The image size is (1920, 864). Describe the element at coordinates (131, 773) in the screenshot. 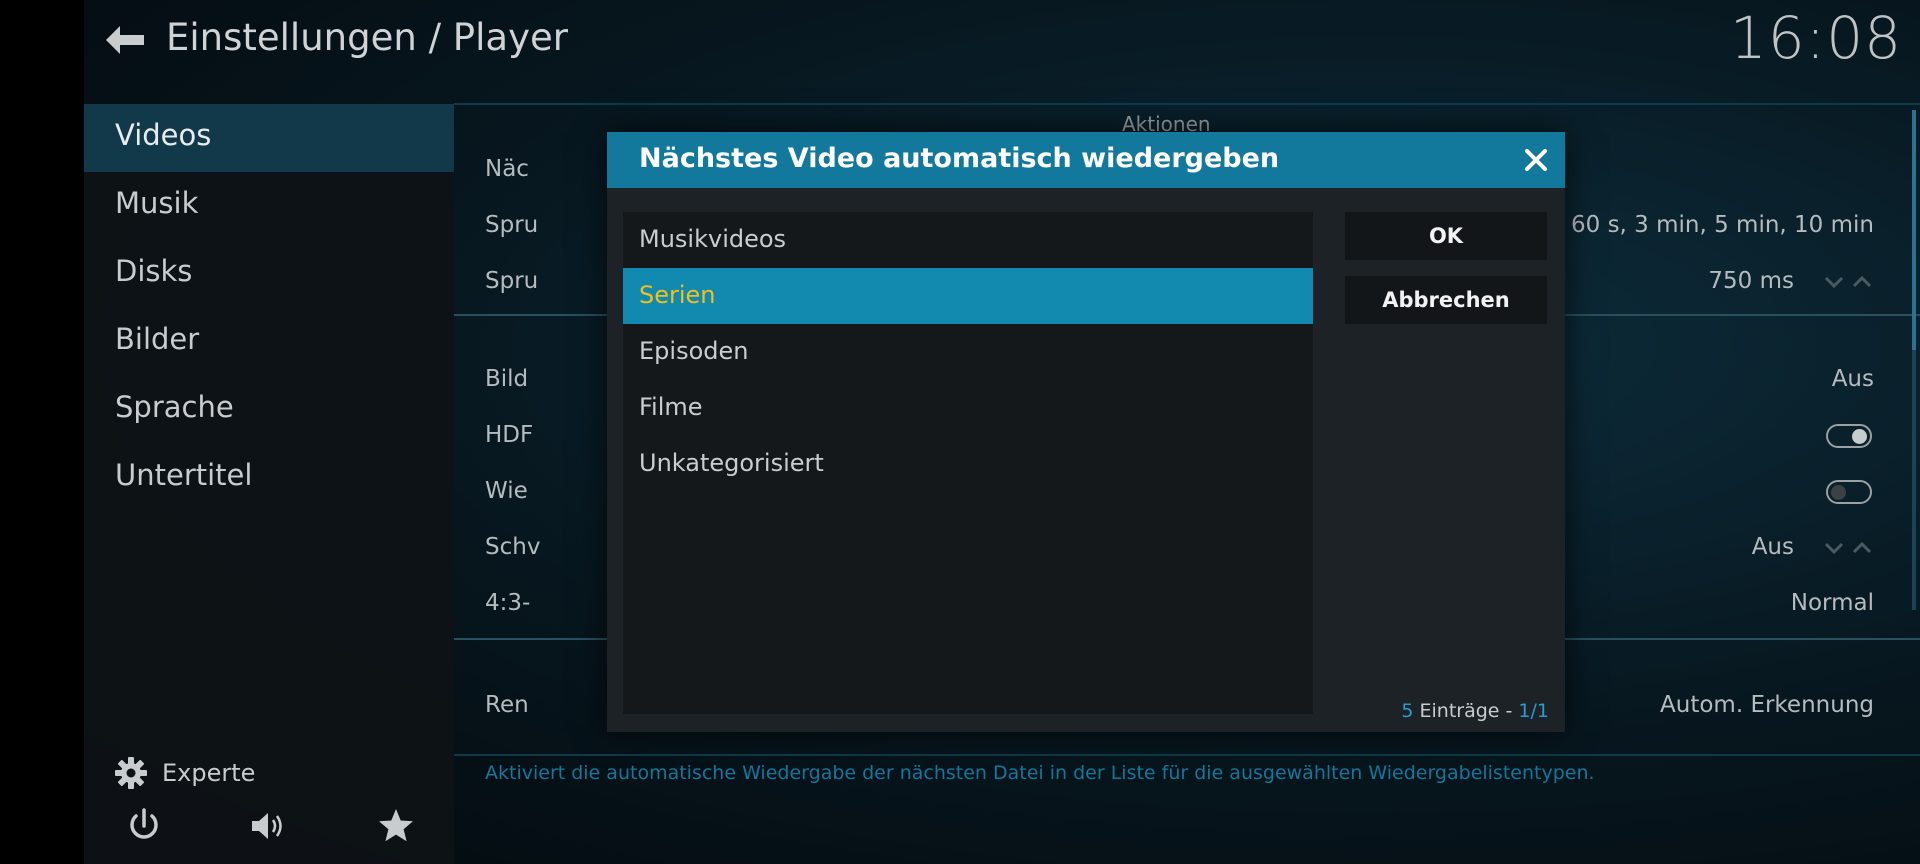

I see `gear-icon` at that location.